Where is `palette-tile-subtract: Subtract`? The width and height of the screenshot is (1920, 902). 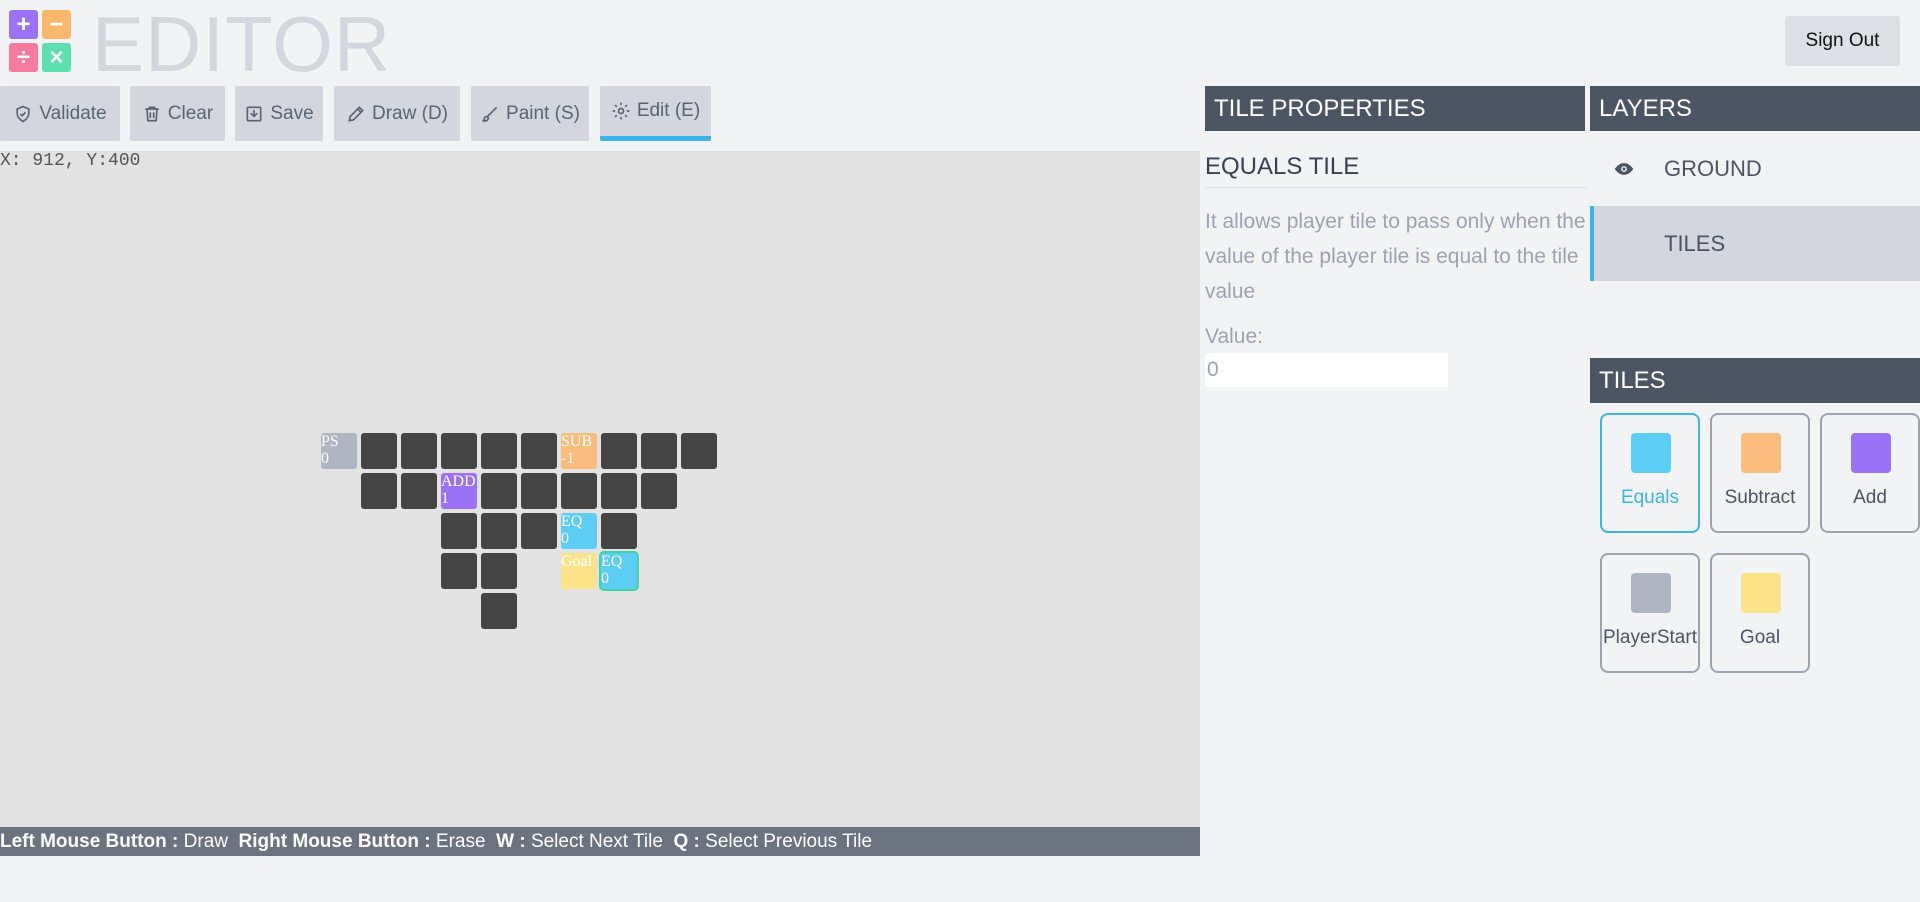 palette-tile-subtract: Subtract is located at coordinates (1760, 473).